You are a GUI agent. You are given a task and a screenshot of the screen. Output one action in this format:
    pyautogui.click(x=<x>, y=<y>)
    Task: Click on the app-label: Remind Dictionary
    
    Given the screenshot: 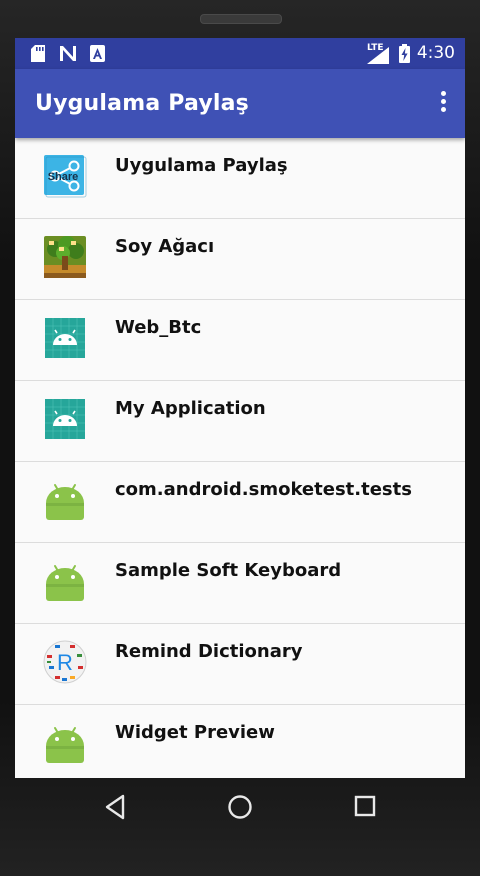 What is the action you would take?
    pyautogui.click(x=209, y=651)
    